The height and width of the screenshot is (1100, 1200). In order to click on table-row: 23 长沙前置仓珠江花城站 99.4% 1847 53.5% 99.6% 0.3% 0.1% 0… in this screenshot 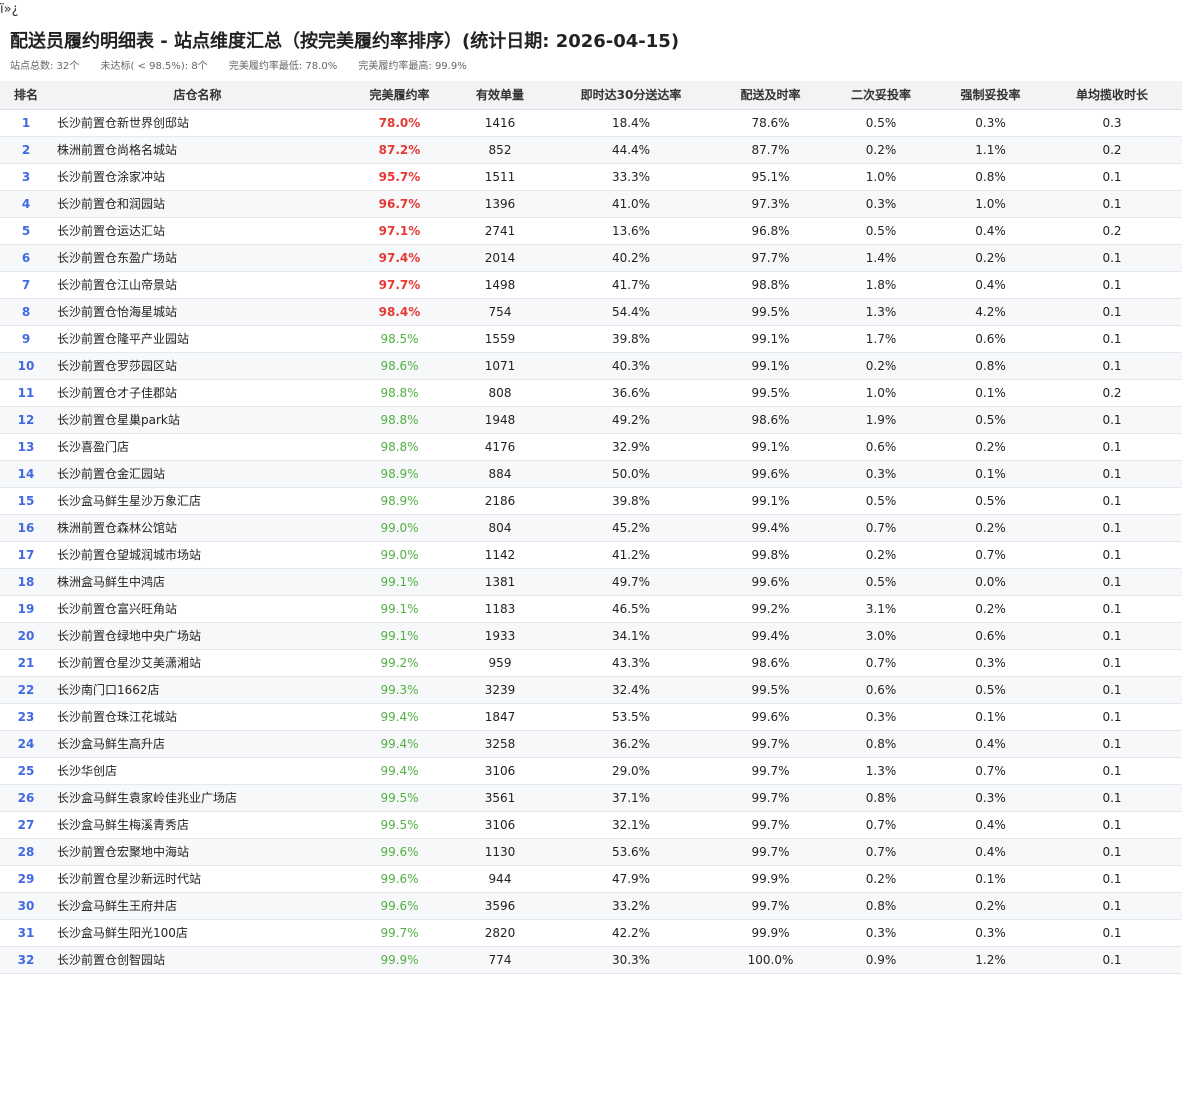, I will do `click(591, 717)`.